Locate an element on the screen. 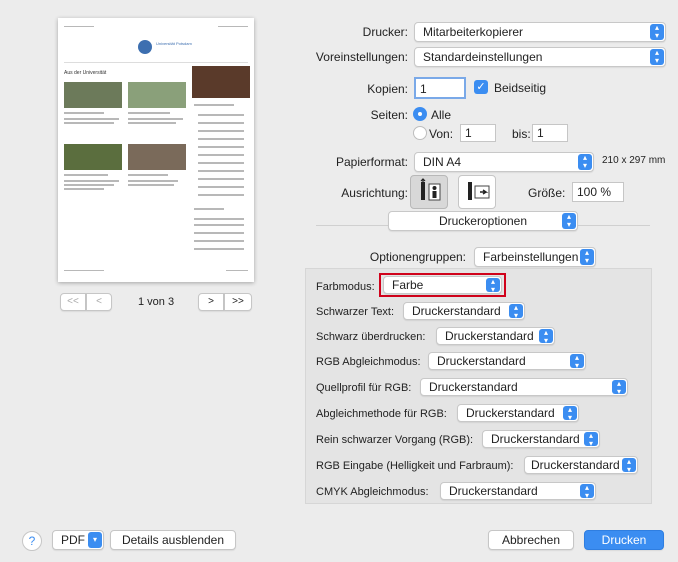 The image size is (678, 562). preview-site-title: Universität Potsdam is located at coordinates (174, 43).